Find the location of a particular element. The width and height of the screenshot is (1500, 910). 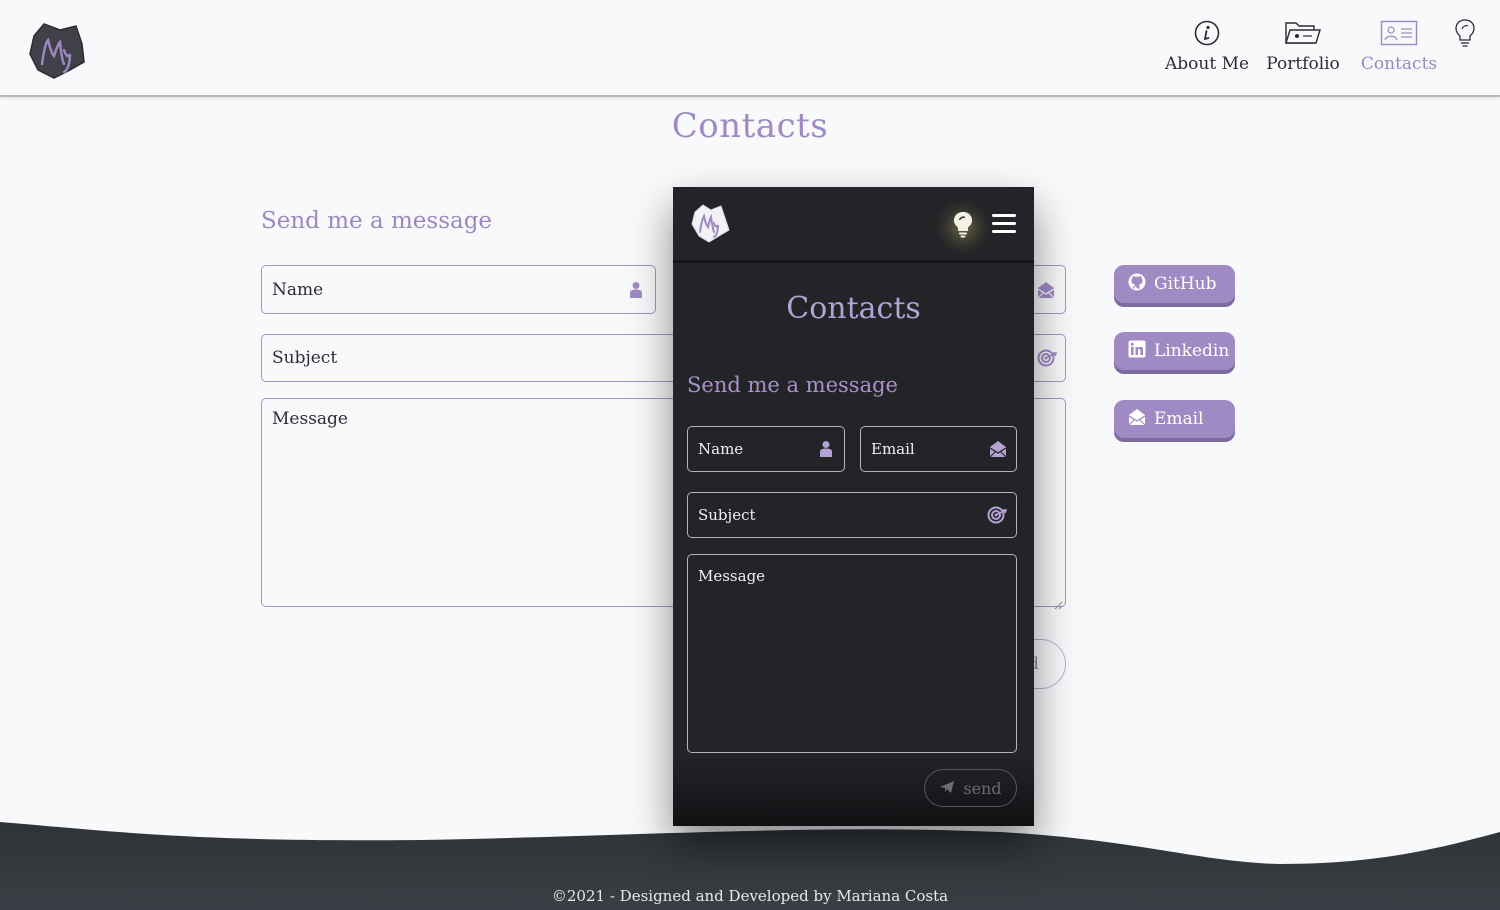

folder-icon is located at coordinates (1303, 33).